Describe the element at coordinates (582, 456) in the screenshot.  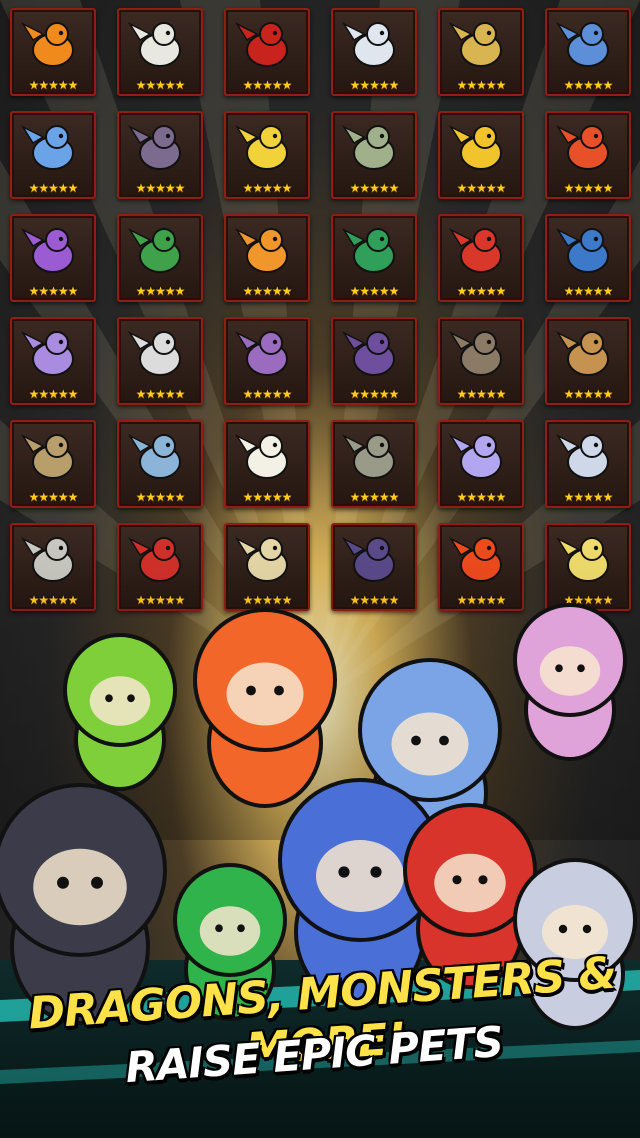
I see `ice-lion-pet-icon` at that location.